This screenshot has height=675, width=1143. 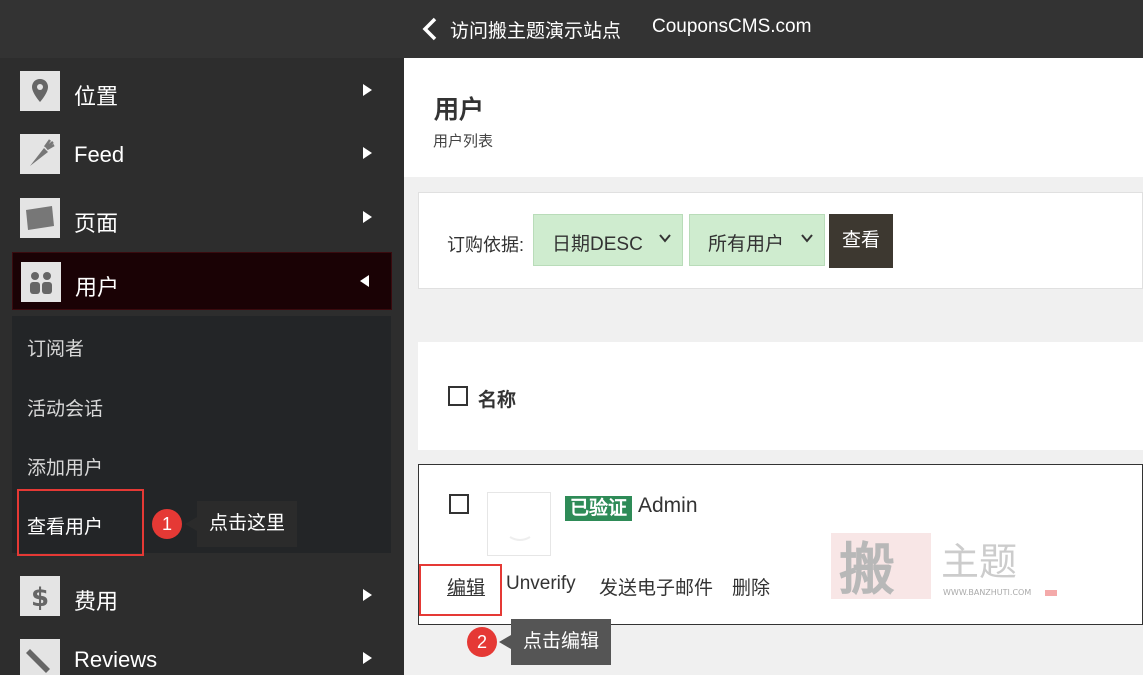 I want to click on carrot-icon, so click(x=40, y=154).